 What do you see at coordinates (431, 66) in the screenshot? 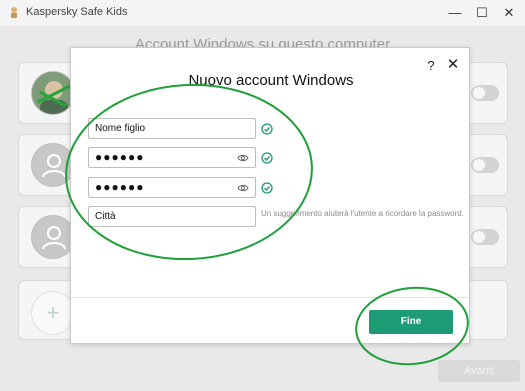
I see `help-icon: ?` at bounding box center [431, 66].